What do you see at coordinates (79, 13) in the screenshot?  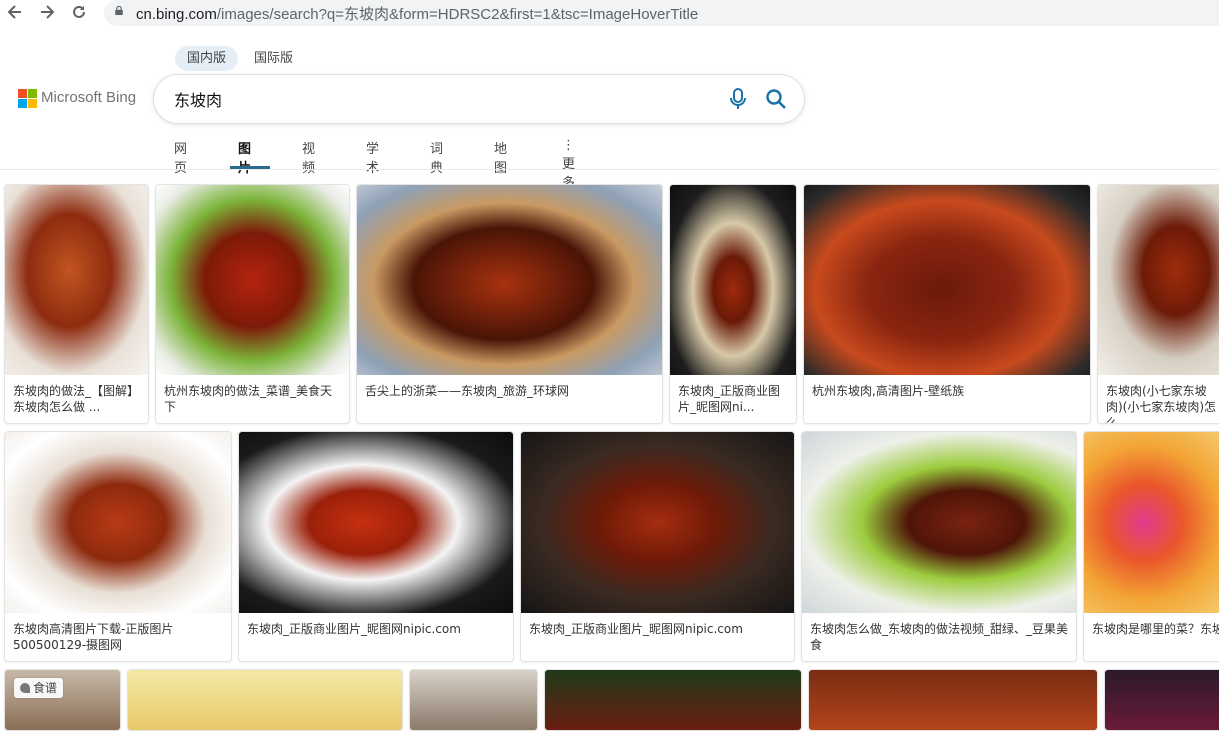 I see `reload-icon` at bounding box center [79, 13].